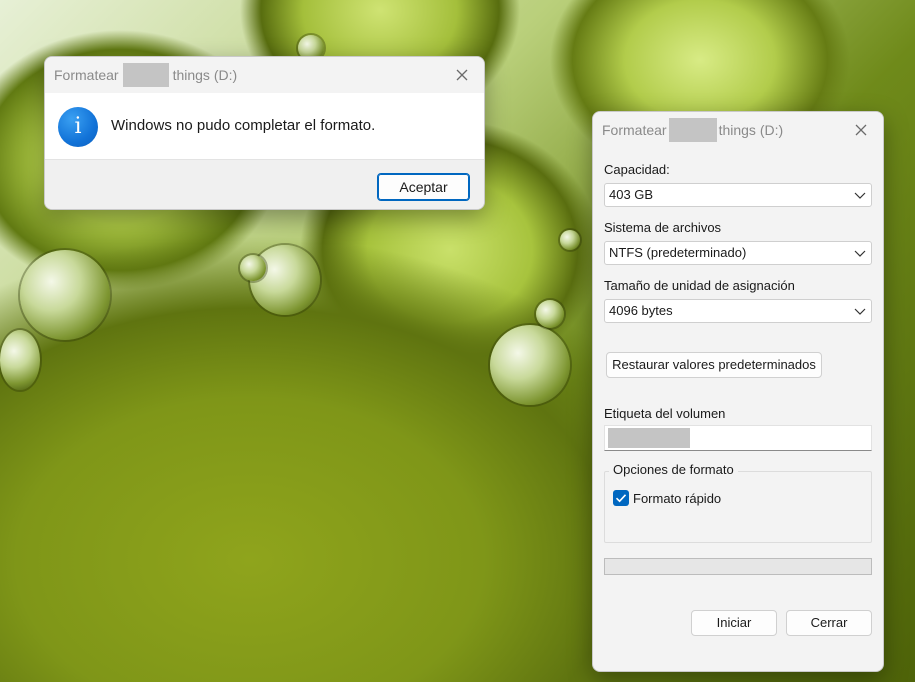 The image size is (915, 682). What do you see at coordinates (751, 130) in the screenshot?
I see `format-dialog-title-suffix: things (D:)` at bounding box center [751, 130].